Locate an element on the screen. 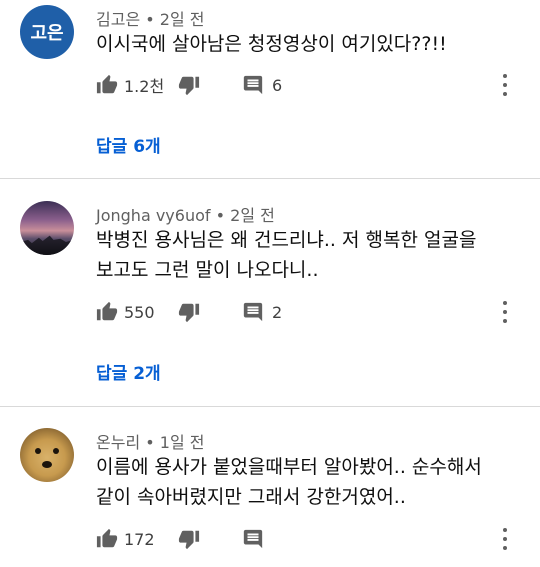  comment-meta: 김고은 • 2일 전 is located at coordinates (150, 18).